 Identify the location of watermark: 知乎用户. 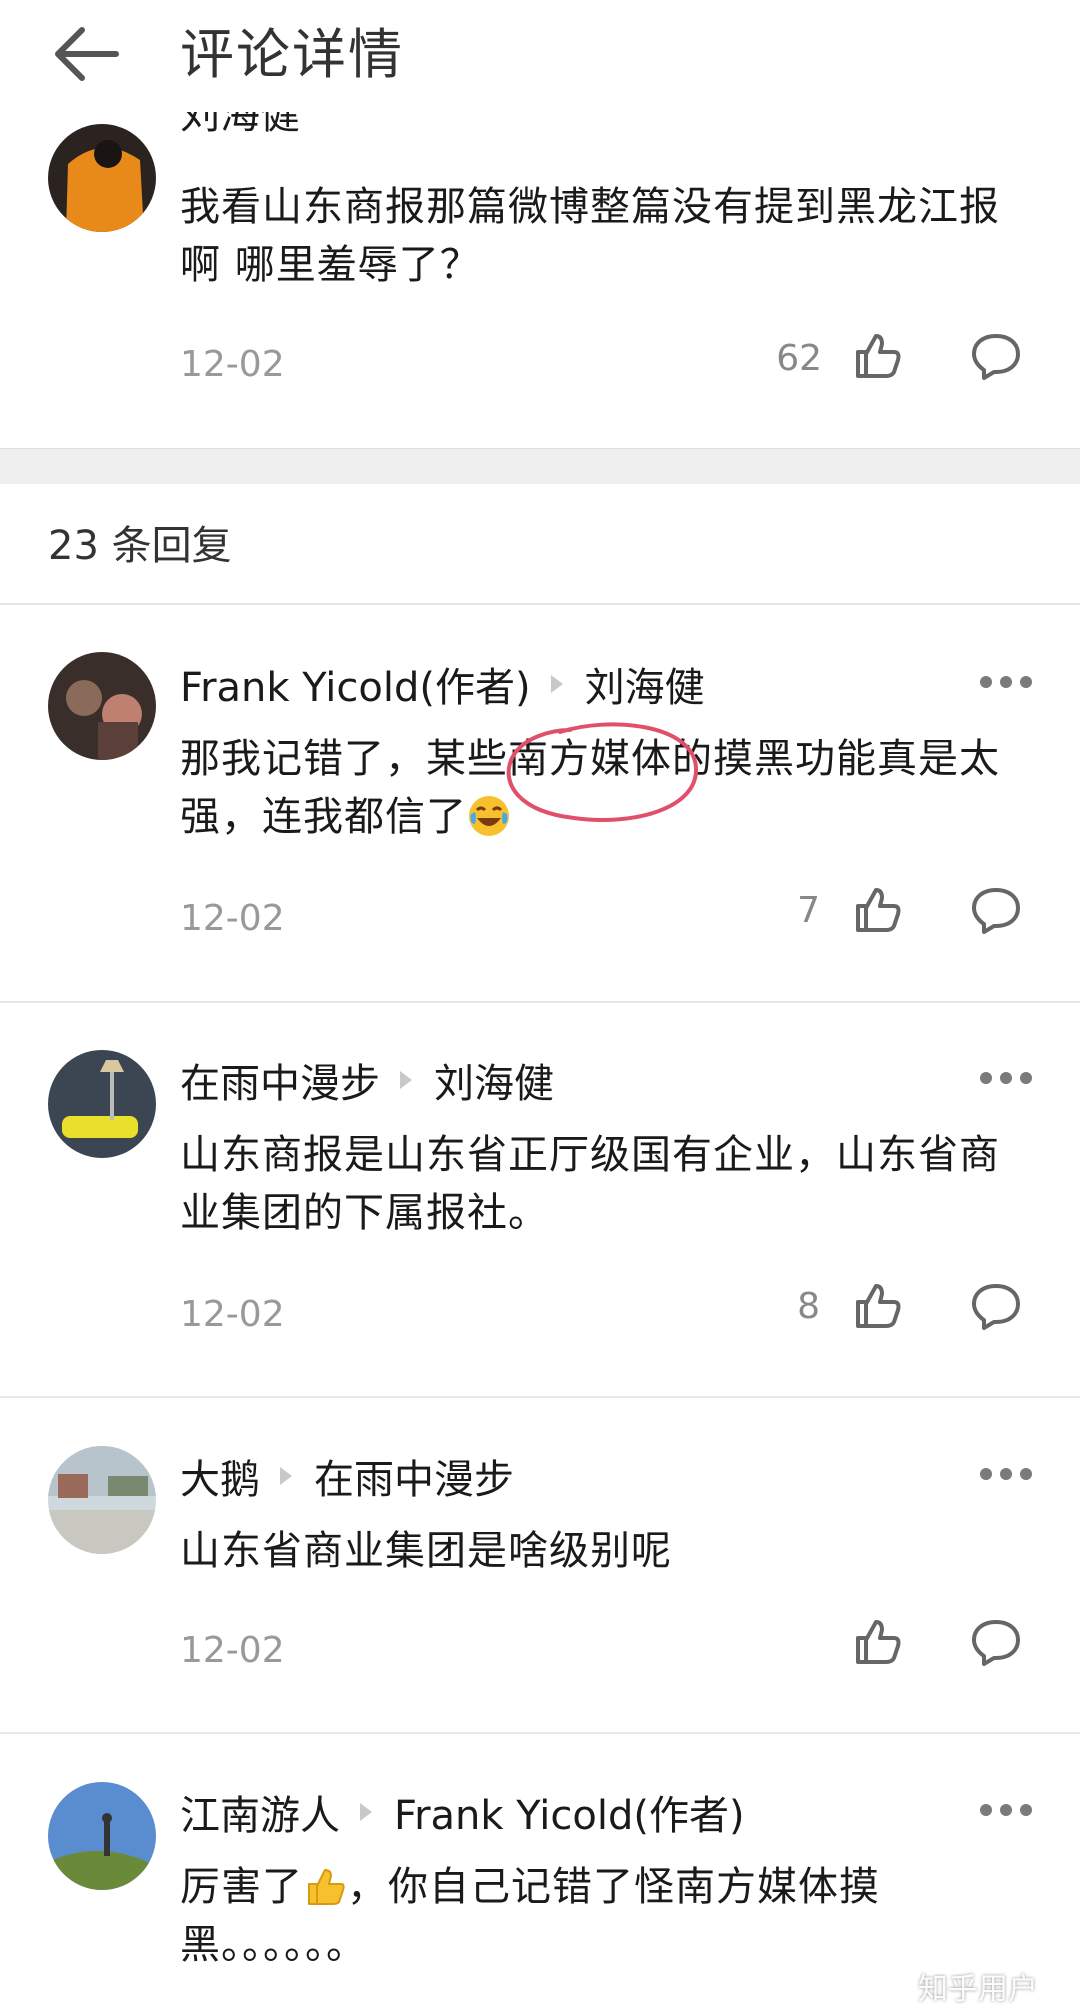
(978, 1989).